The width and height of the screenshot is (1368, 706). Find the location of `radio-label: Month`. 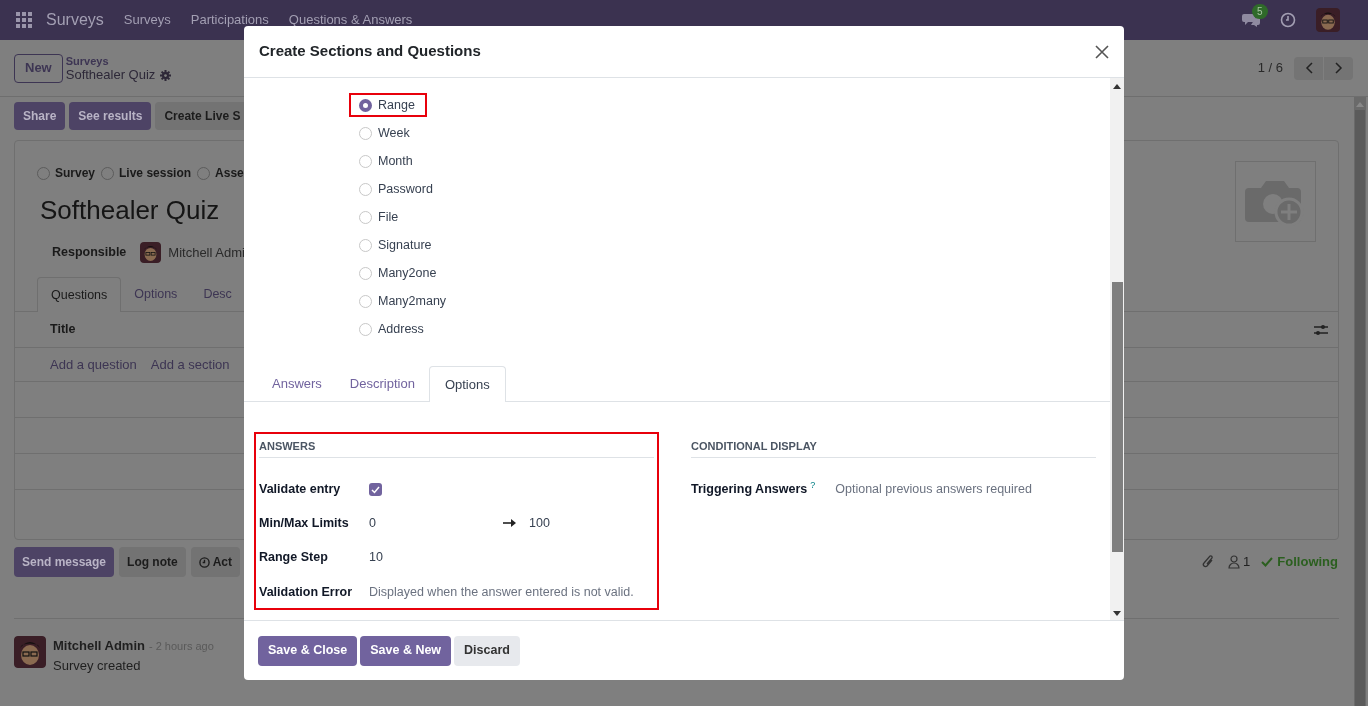

radio-label: Month is located at coordinates (395, 161).